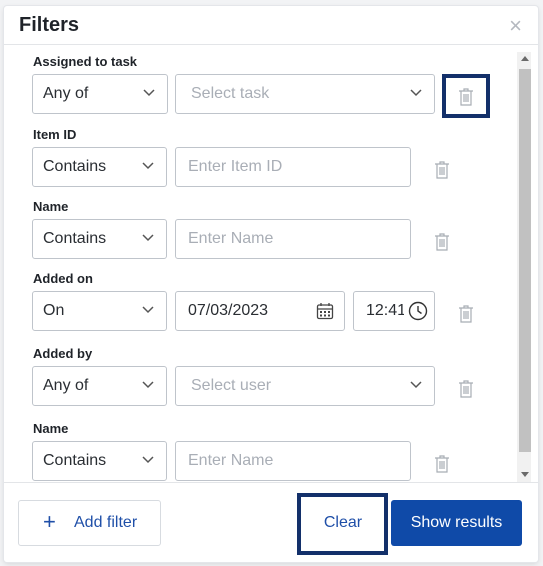 Image resolution: width=543 pixels, height=566 pixels. I want to click on name-input-2: Enter Name, so click(293, 461).